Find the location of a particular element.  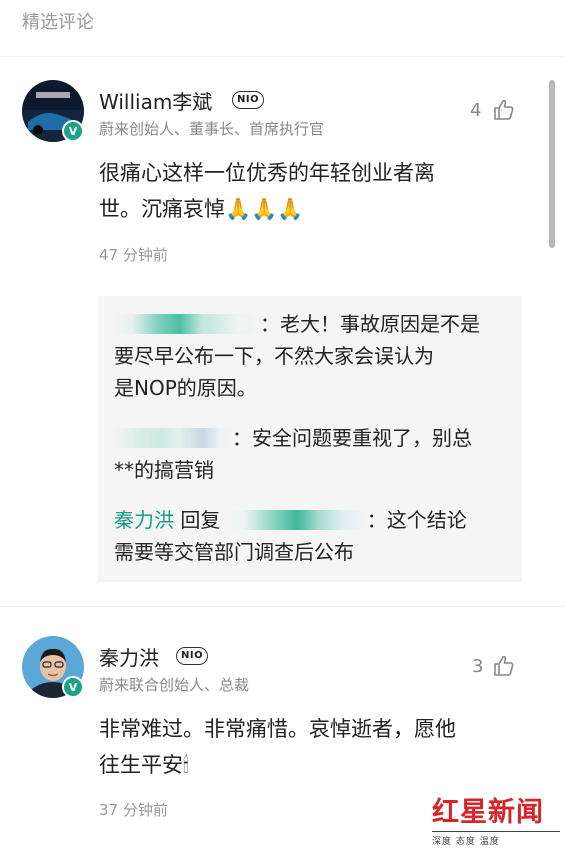

commenter-title: 蔚来创始人、董事长、首席执行官 is located at coordinates (212, 129).